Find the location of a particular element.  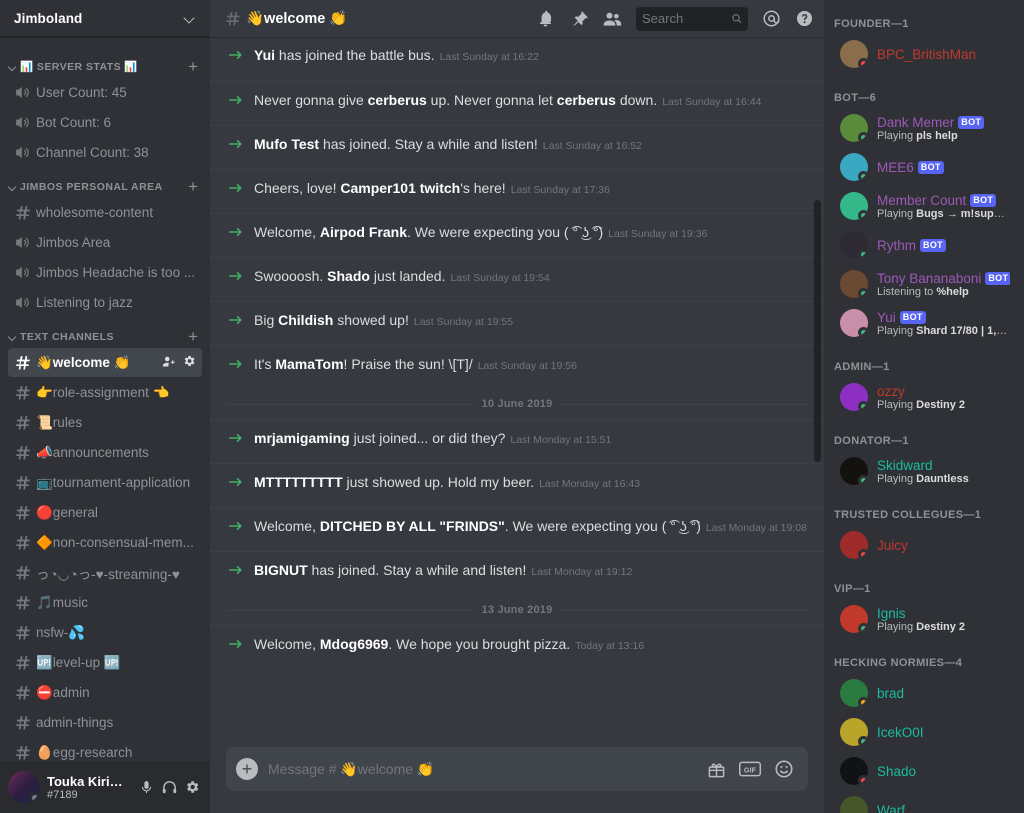

sidebar-channel--announcements: 📣announcements is located at coordinates (105, 452).